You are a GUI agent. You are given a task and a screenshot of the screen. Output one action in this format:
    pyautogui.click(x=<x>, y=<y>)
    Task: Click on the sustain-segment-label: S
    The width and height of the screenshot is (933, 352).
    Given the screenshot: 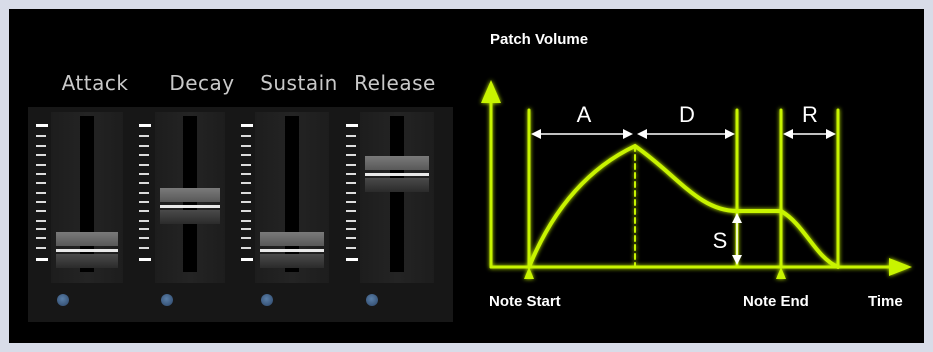 What is the action you would take?
    pyautogui.click(x=720, y=240)
    